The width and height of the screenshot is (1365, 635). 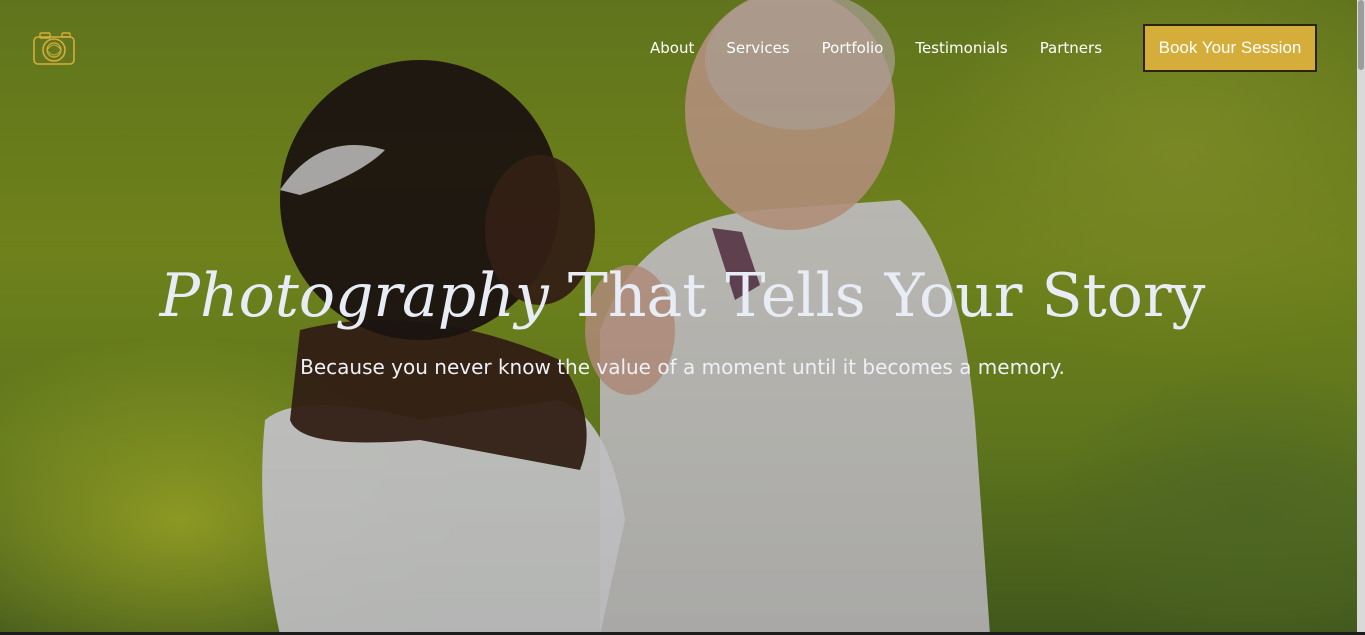 I want to click on nav-about: About, so click(x=672, y=48).